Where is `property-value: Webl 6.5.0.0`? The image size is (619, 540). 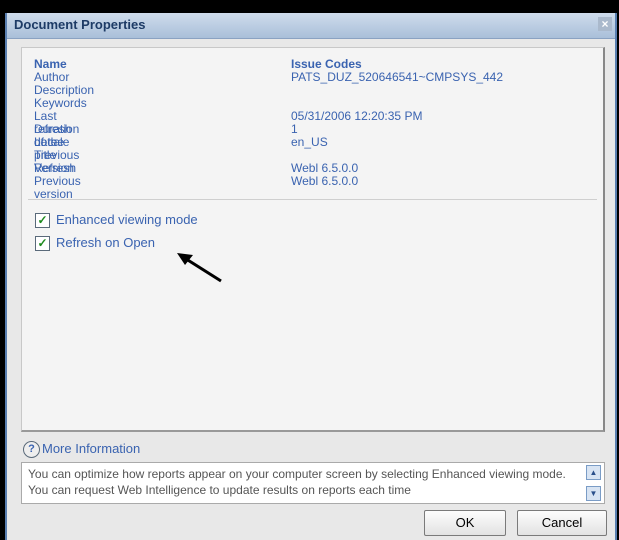
property-value: Webl 6.5.0.0 is located at coordinates (325, 181).